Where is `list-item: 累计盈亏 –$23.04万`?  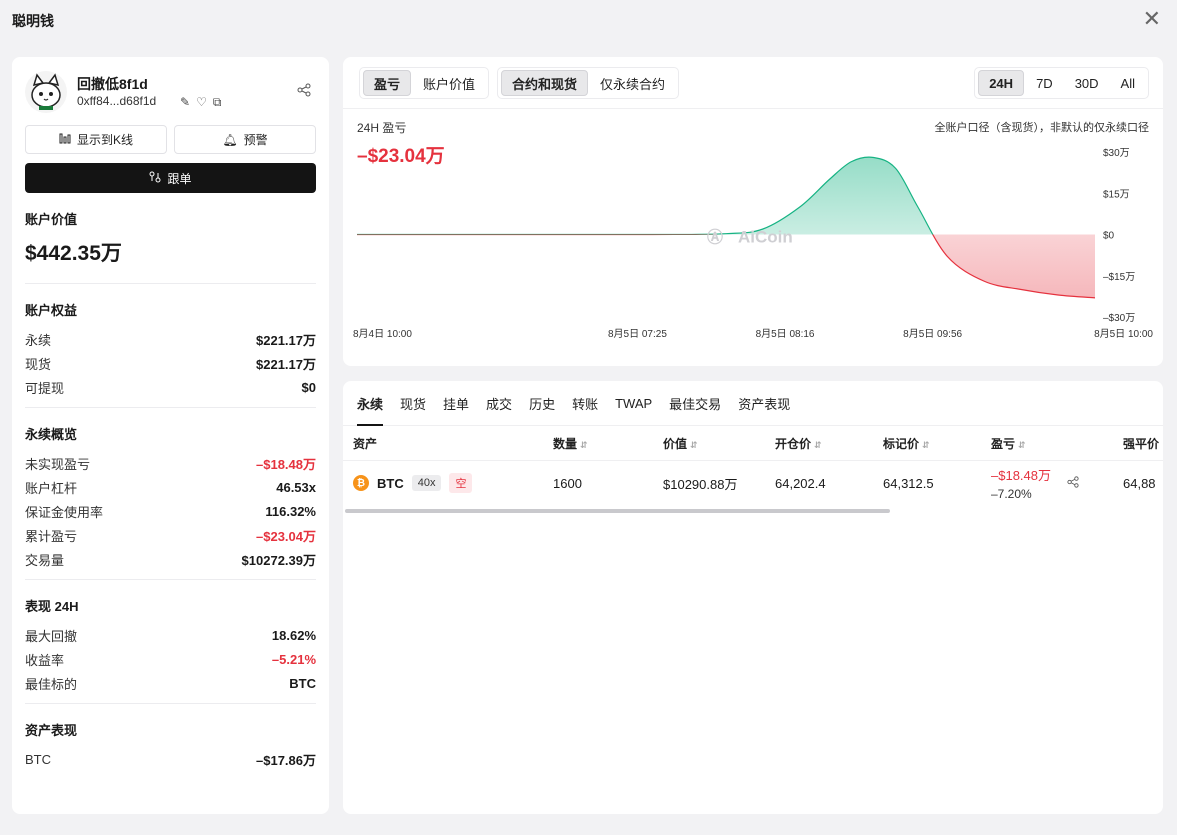 list-item: 累计盈亏 –$23.04万 is located at coordinates (170, 535).